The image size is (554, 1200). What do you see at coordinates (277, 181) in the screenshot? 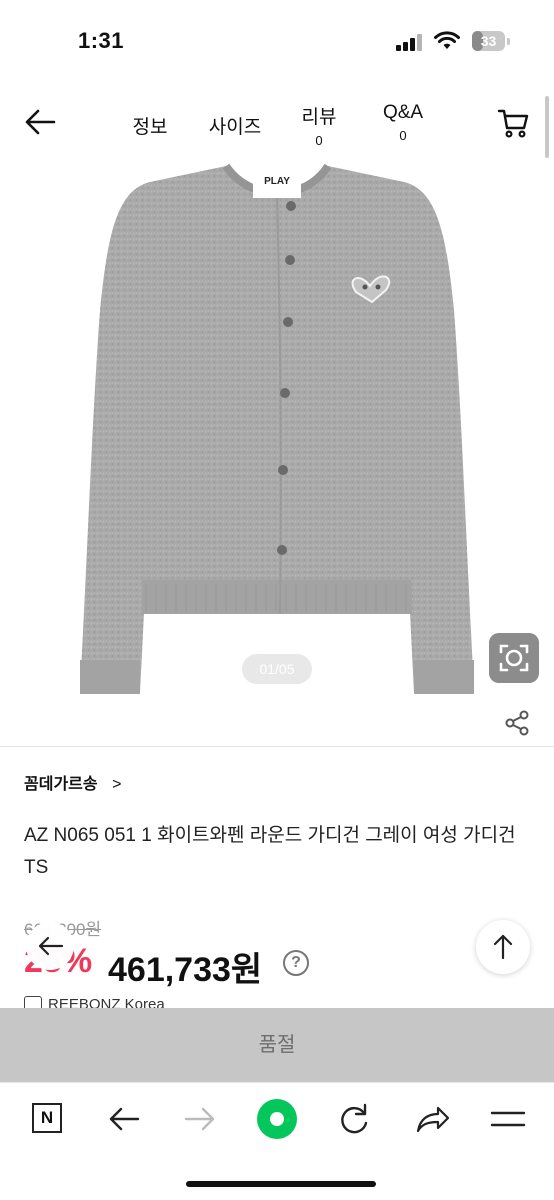
I see `play-logo: PLAY` at bounding box center [277, 181].